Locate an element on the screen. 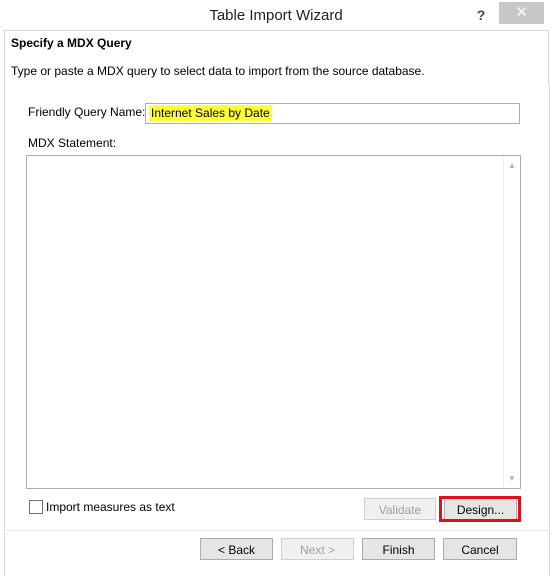 The height and width of the screenshot is (588, 552). window-bottom-edge is located at coordinates (276, 582).